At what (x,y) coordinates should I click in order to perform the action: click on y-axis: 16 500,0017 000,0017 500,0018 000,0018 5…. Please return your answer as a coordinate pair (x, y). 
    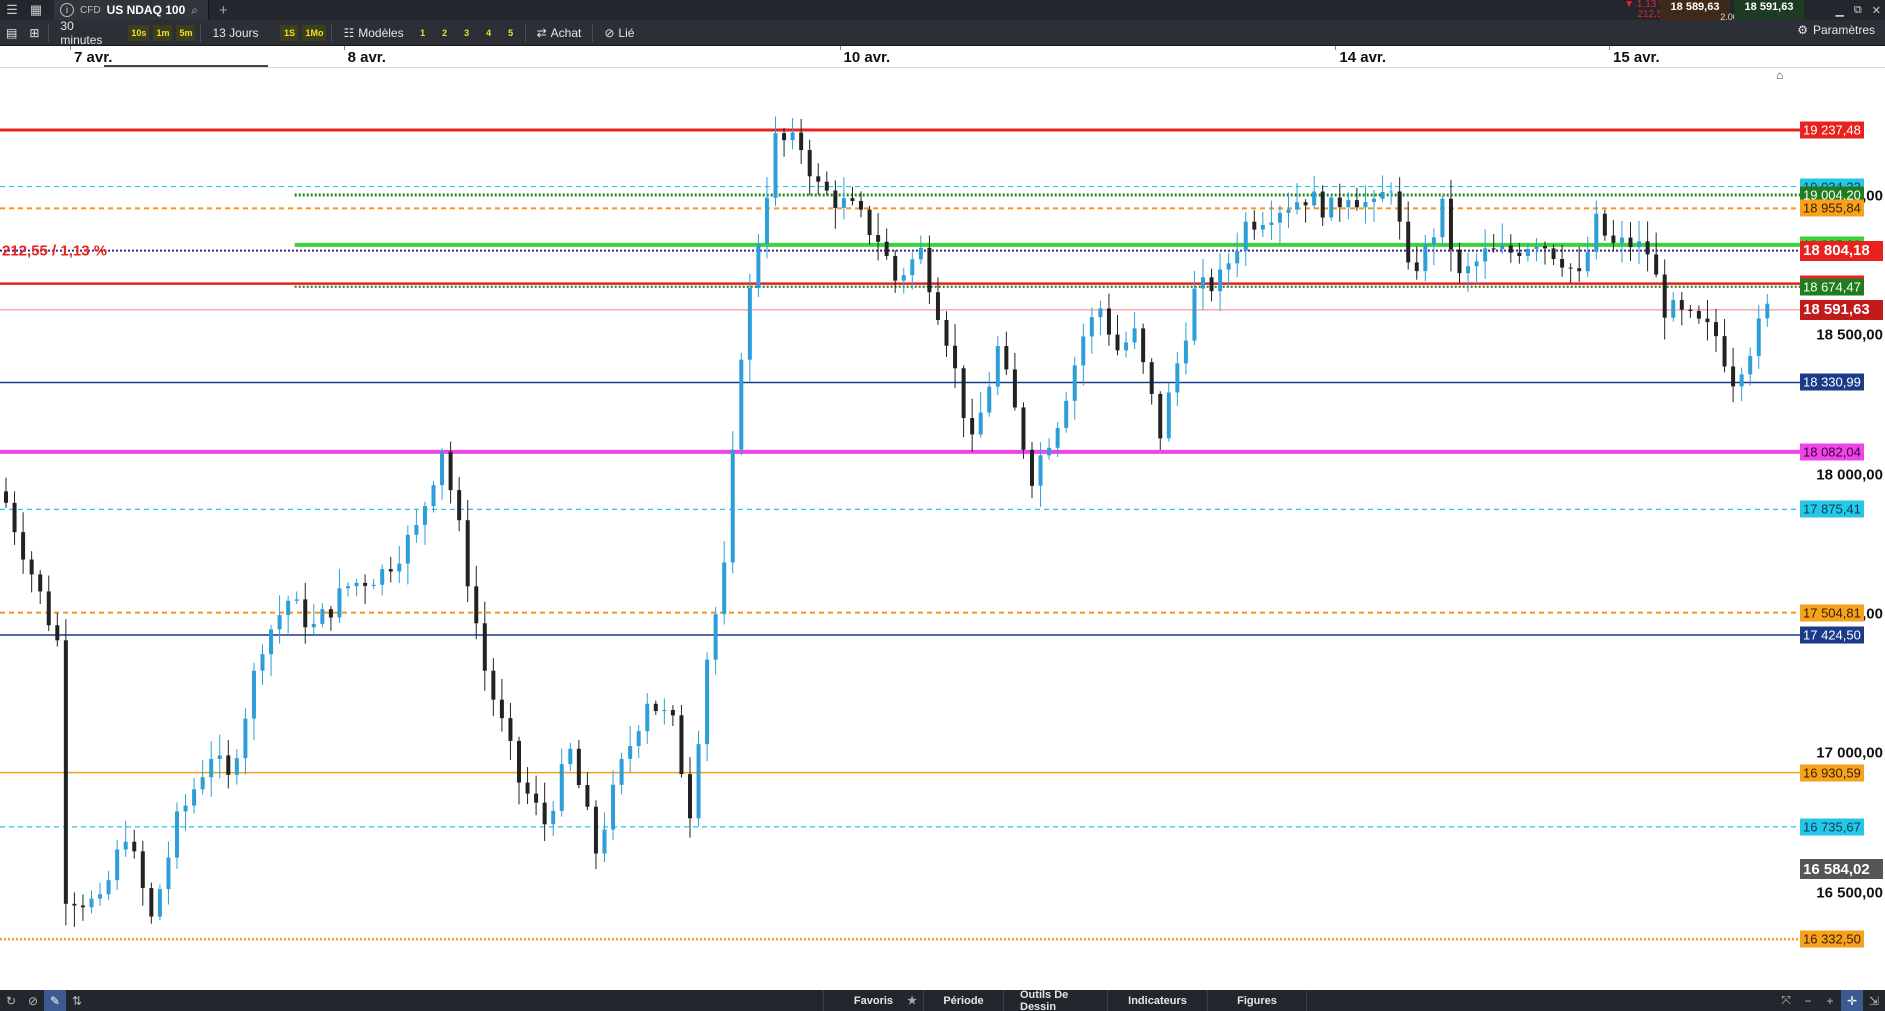
    Looking at the image, I should click on (1842, 529).